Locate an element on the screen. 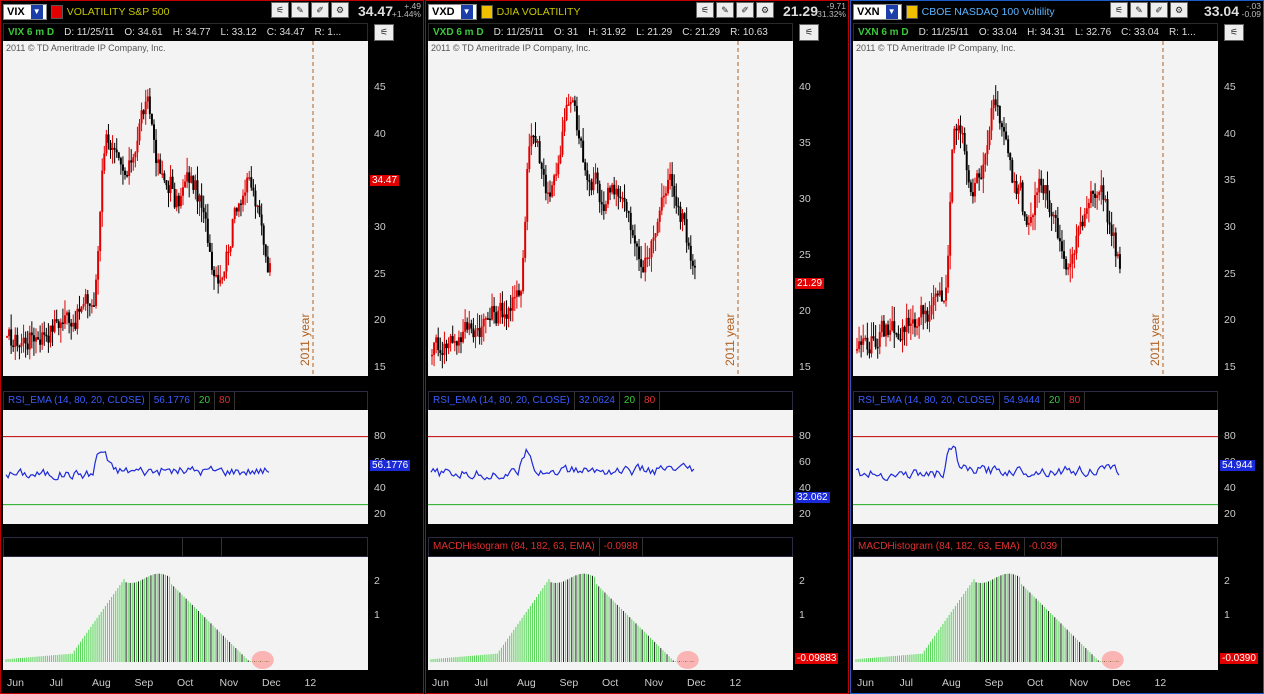 This screenshot has width=1264, height=694. macd-study-bar is located at coordinates (185, 547).